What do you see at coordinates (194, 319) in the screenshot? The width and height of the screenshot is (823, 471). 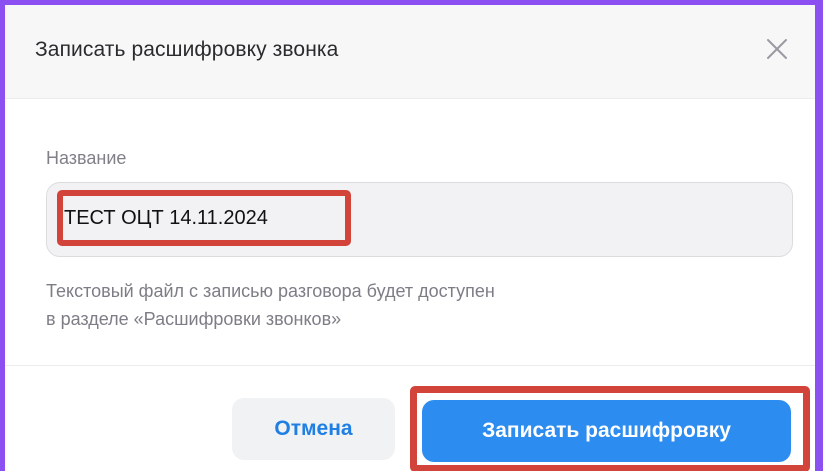 I see `hint-line-2: в разделе «Расшифровки звонков»` at bounding box center [194, 319].